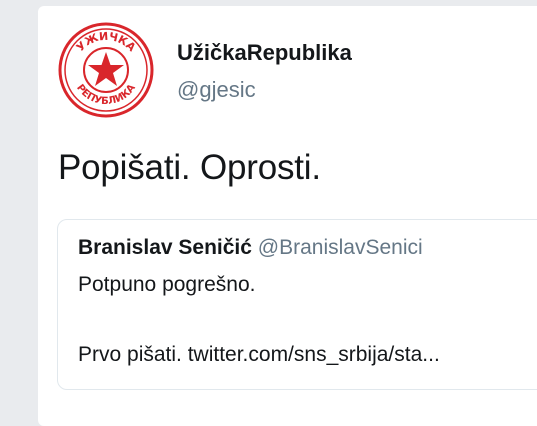  What do you see at coordinates (167, 284) in the screenshot?
I see `quoted-tweet-text-line1: Potpuno pogrešno.` at bounding box center [167, 284].